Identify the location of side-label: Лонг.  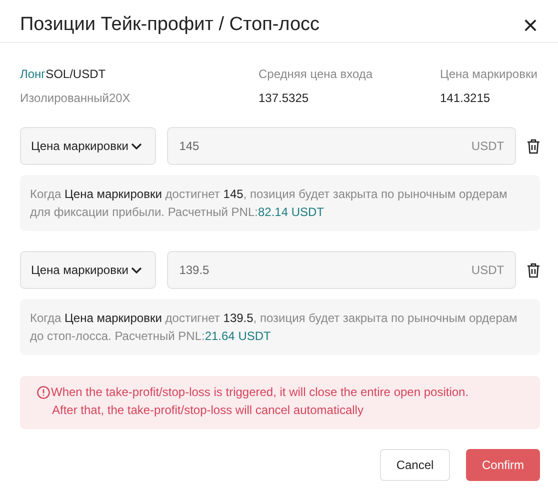
(33, 74).